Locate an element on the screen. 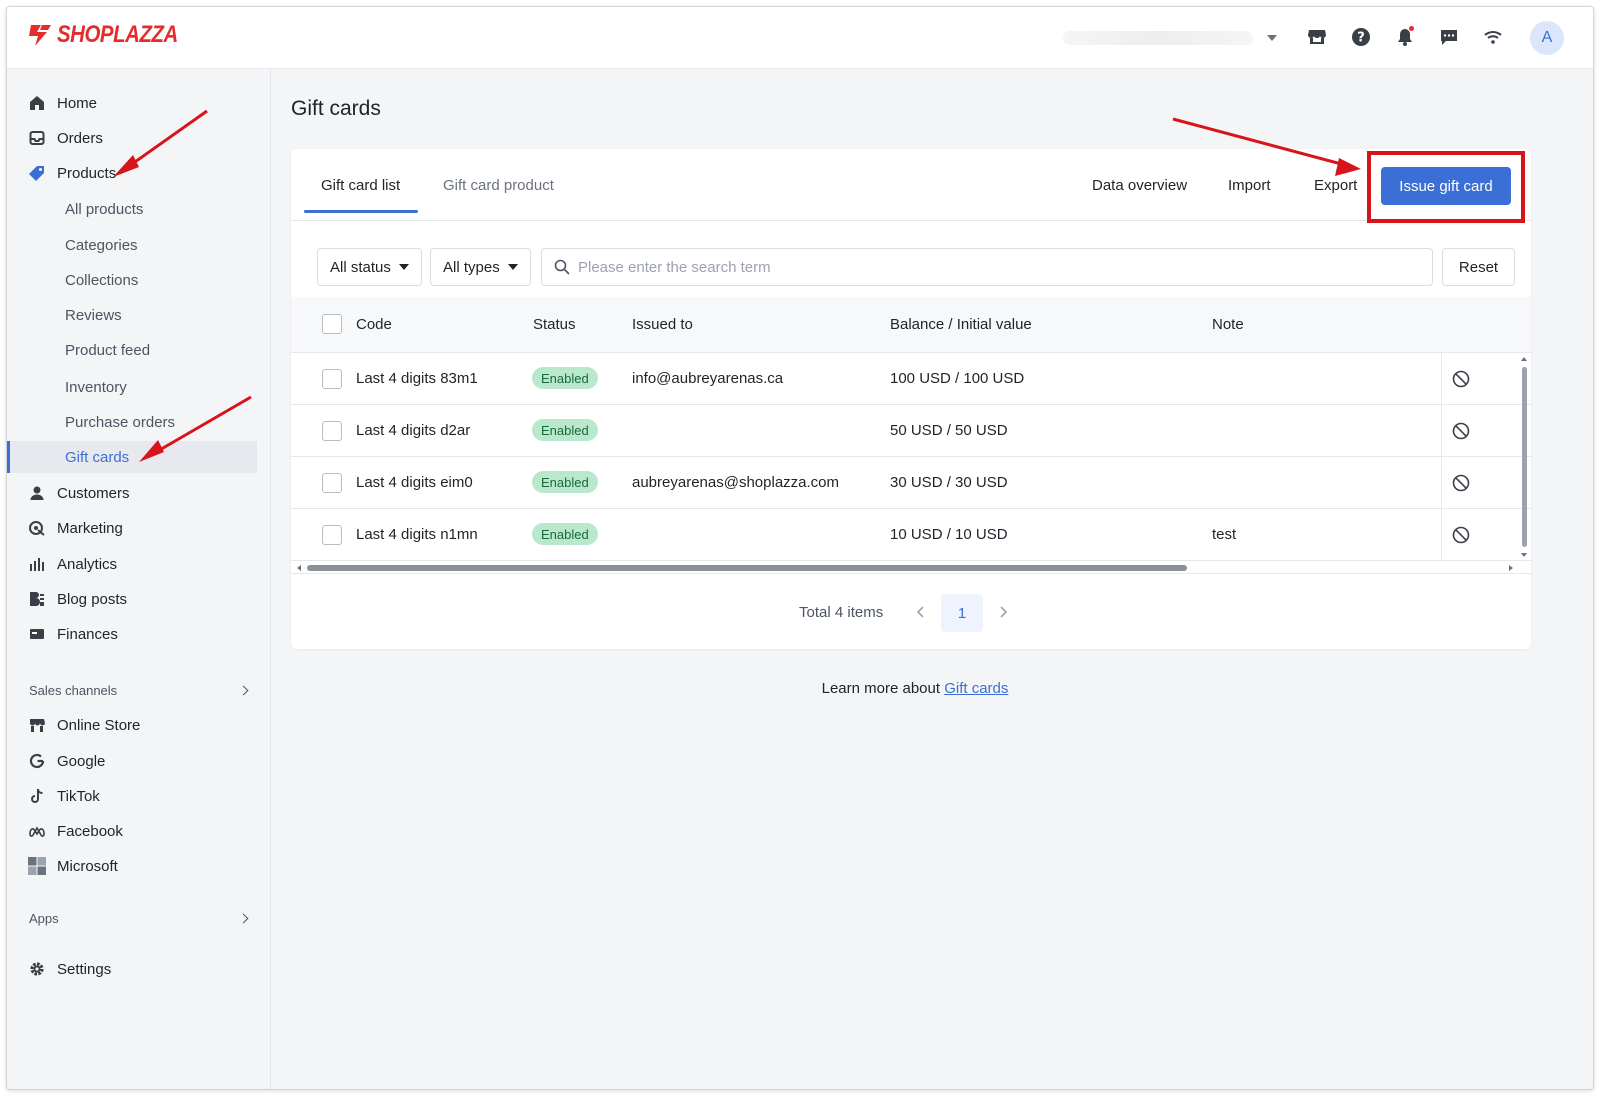 This screenshot has height=1096, width=1600. sidebar-item-label: TikTok is located at coordinates (78, 796).